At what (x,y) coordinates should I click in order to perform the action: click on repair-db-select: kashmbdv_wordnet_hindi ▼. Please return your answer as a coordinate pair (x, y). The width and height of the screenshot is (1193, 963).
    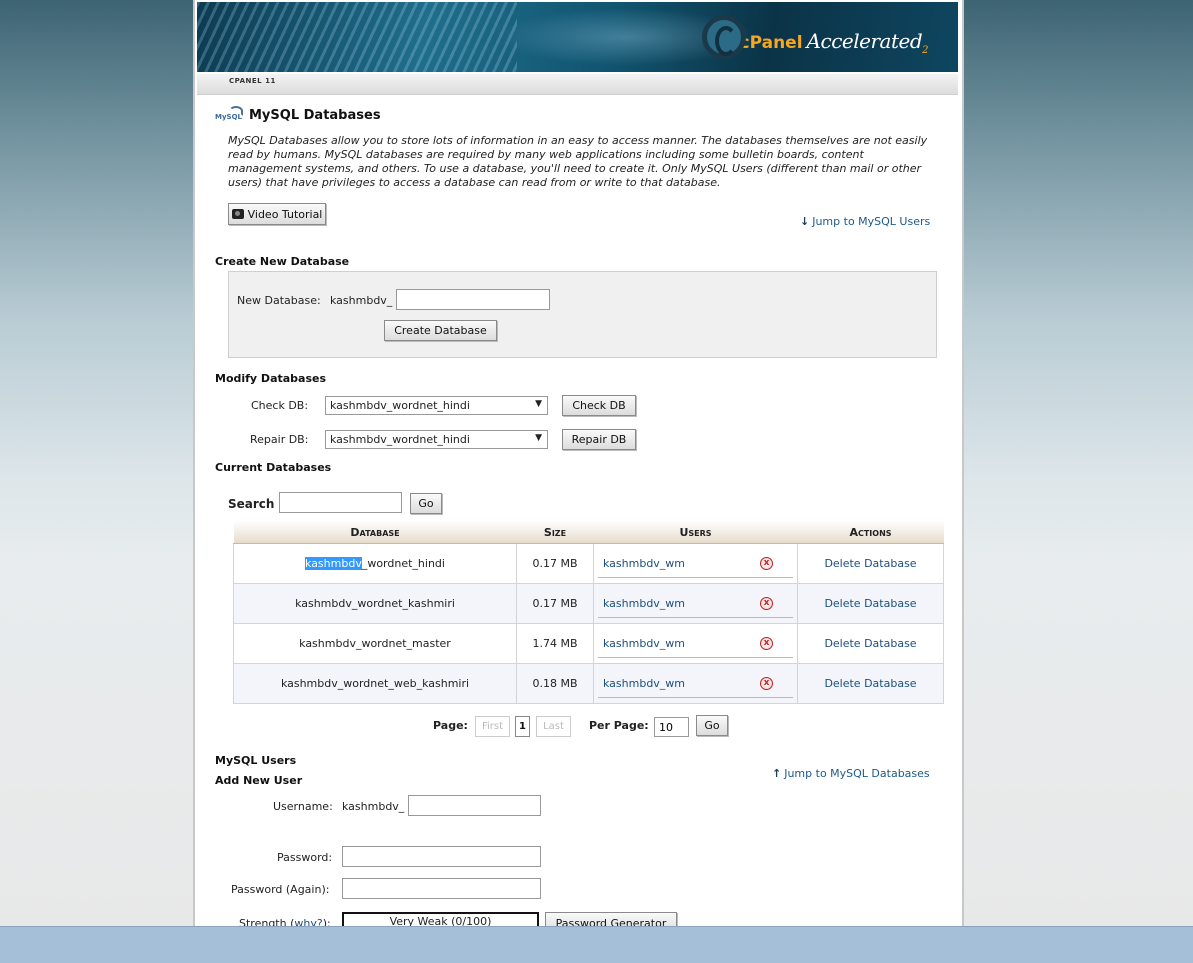
    Looking at the image, I should click on (436, 439).